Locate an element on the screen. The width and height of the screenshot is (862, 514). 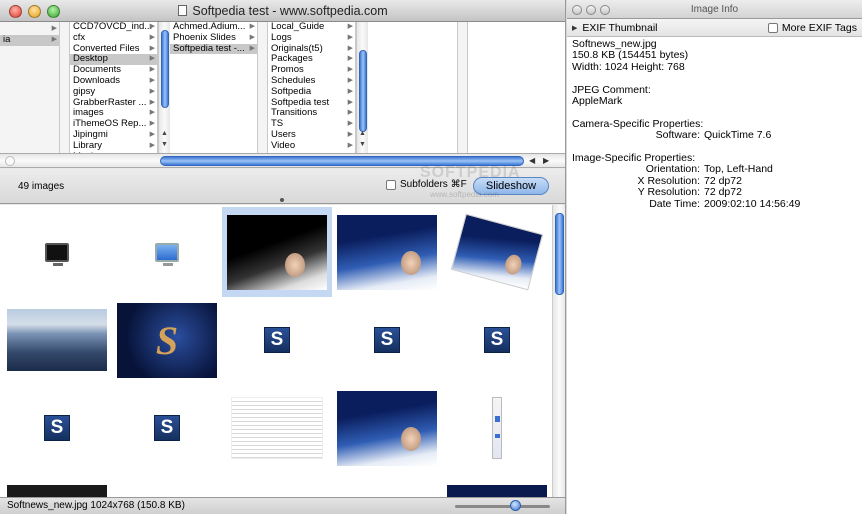
browser-item: Users ▶ is located at coordinates (311, 135).